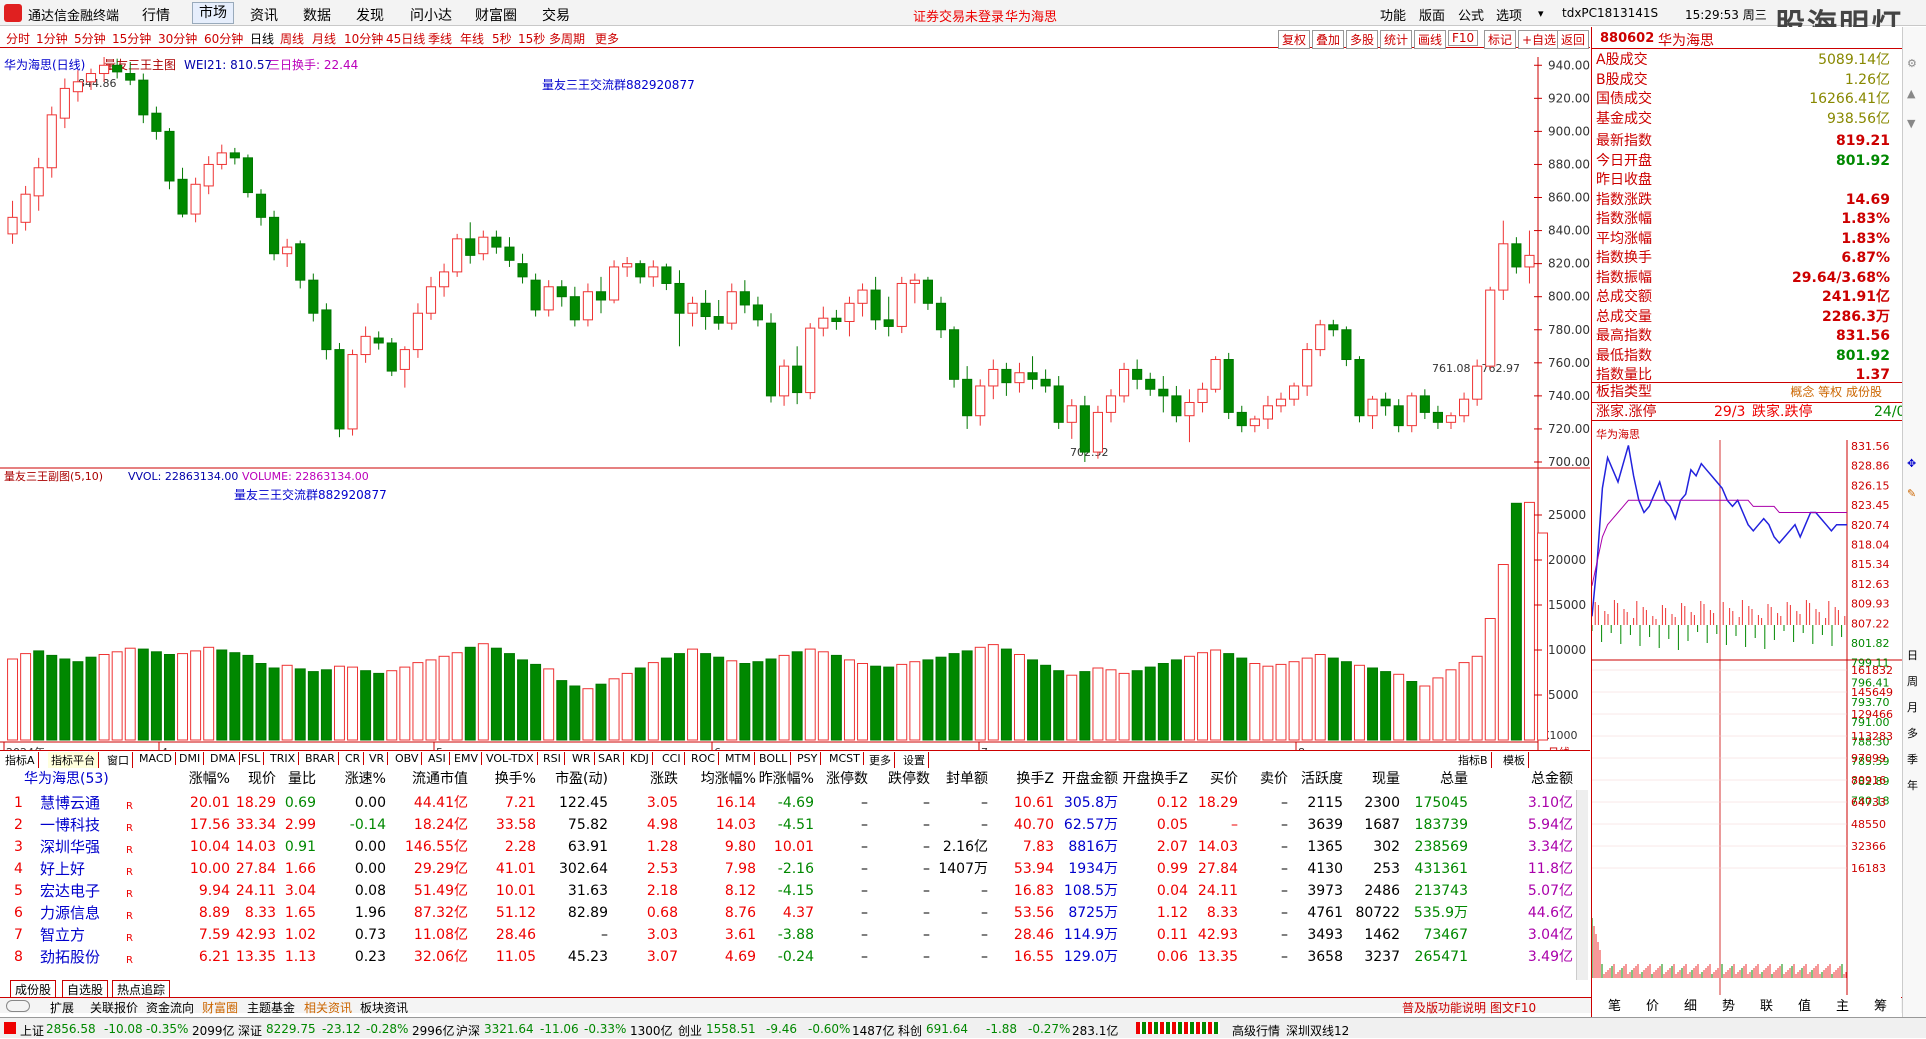 The height and width of the screenshot is (1039, 1926). Describe the element at coordinates (407, 758) in the screenshot. I see `tab-obv: OBV` at that location.